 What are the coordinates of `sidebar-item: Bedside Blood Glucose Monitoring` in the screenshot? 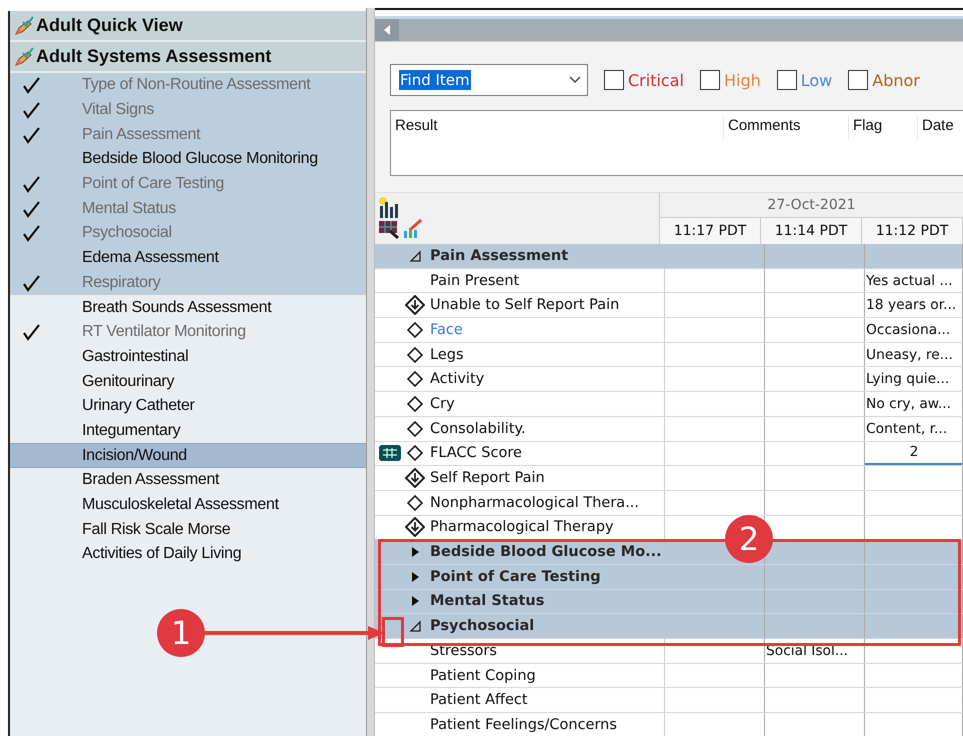 It's located at (188, 159).